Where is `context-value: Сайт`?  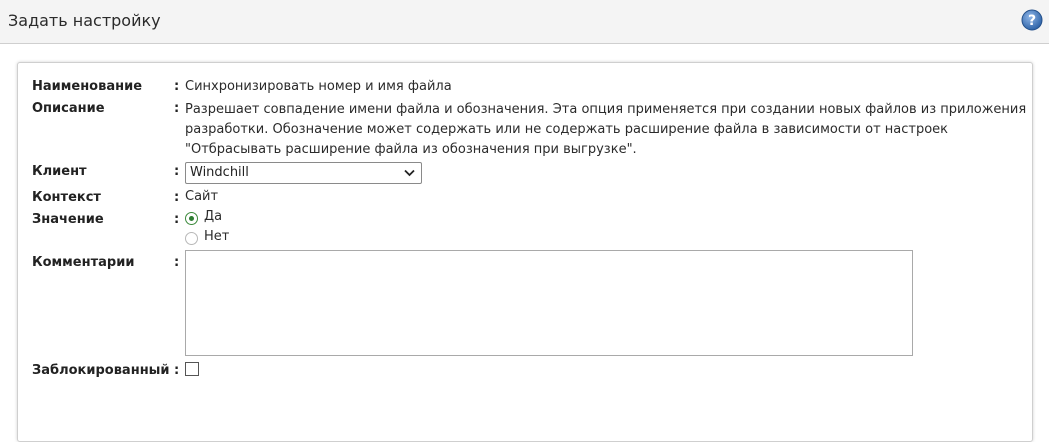 context-value: Сайт is located at coordinates (202, 196).